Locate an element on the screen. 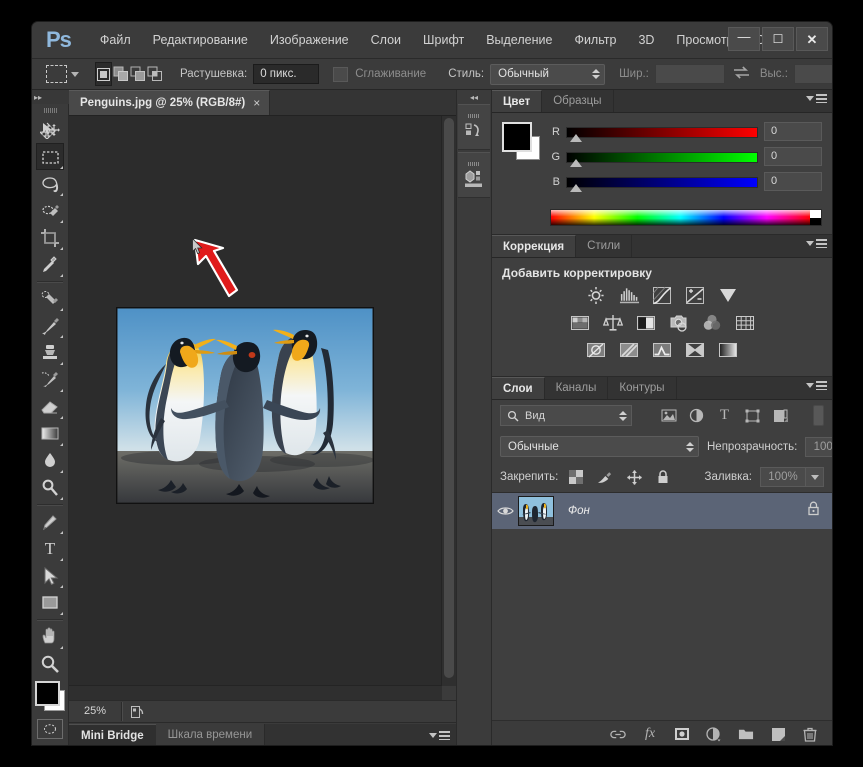 The width and height of the screenshot is (863, 767). menu-item-3: Слои is located at coordinates (386, 40).